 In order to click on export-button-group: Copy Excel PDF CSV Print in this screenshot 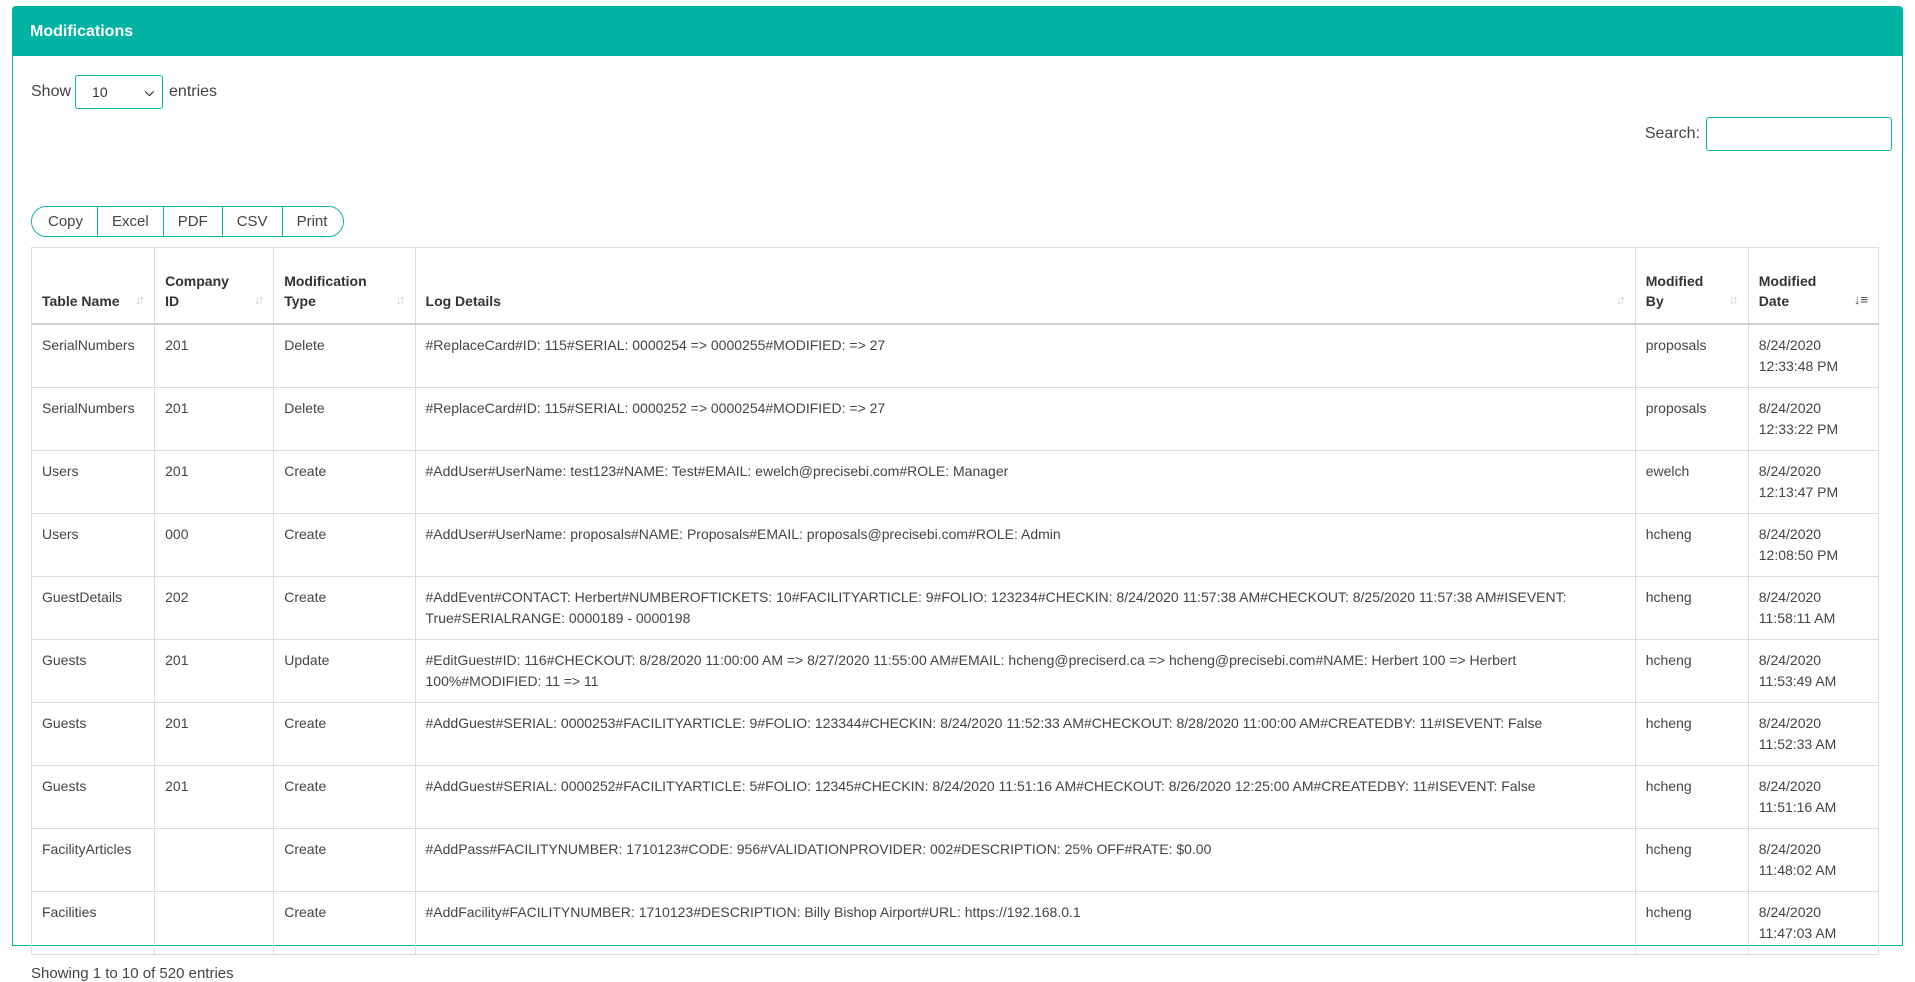, I will do `click(188, 221)`.